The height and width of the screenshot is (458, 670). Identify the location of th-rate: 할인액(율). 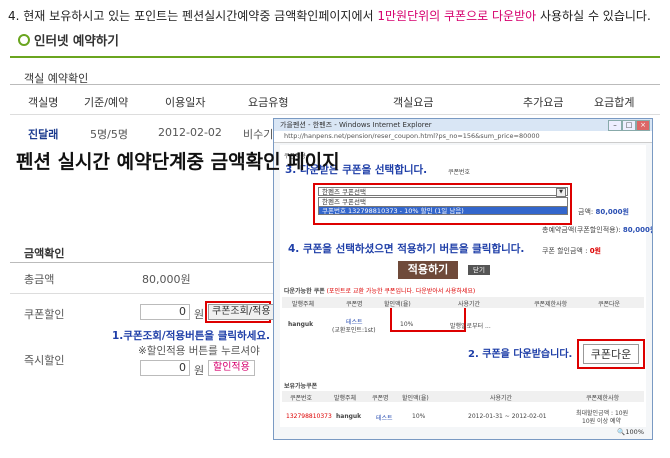
(397, 304).